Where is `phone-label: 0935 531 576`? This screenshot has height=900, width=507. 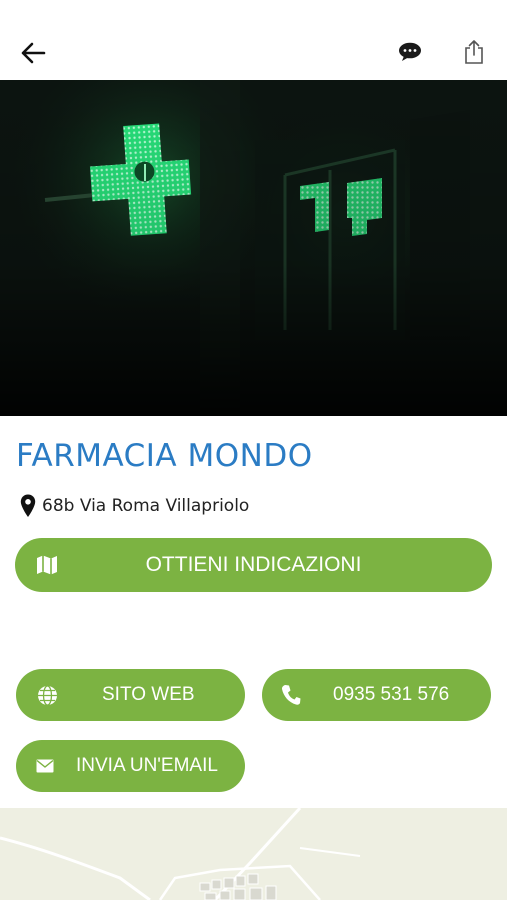 phone-label: 0935 531 576 is located at coordinates (391, 694).